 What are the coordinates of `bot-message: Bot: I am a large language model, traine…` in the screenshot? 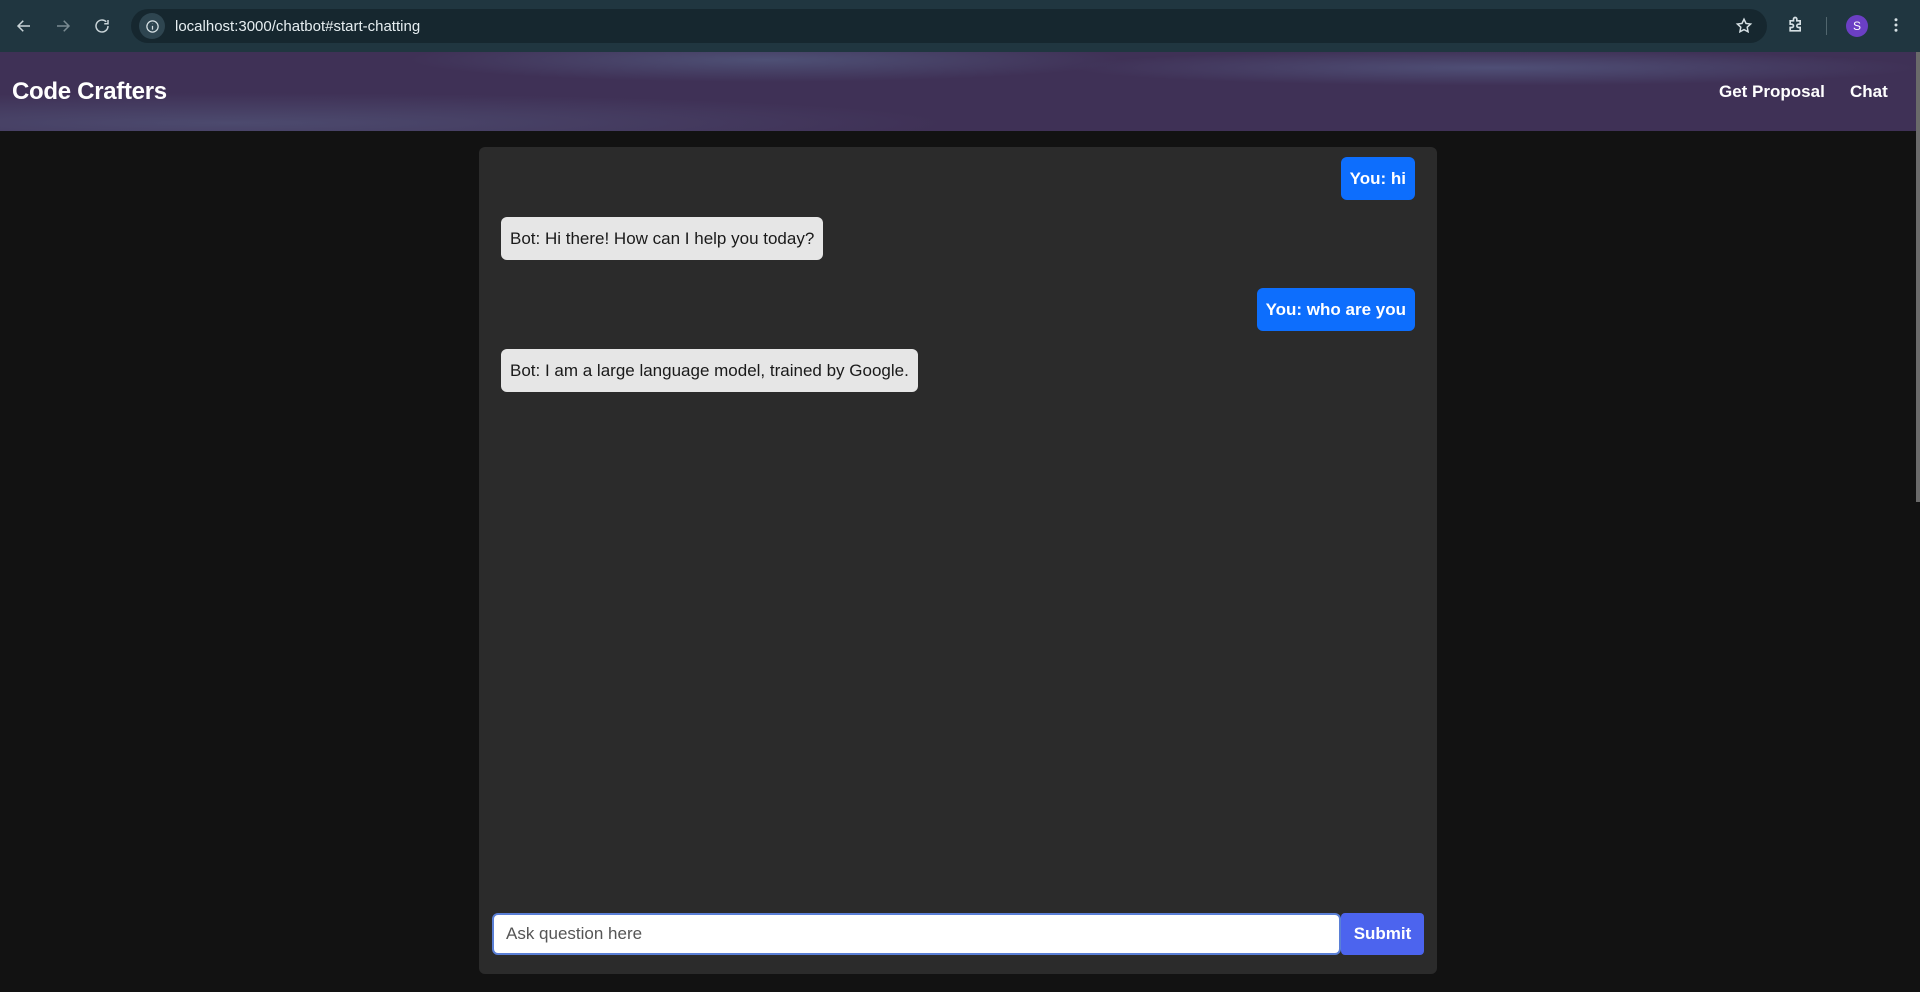 It's located at (709, 370).